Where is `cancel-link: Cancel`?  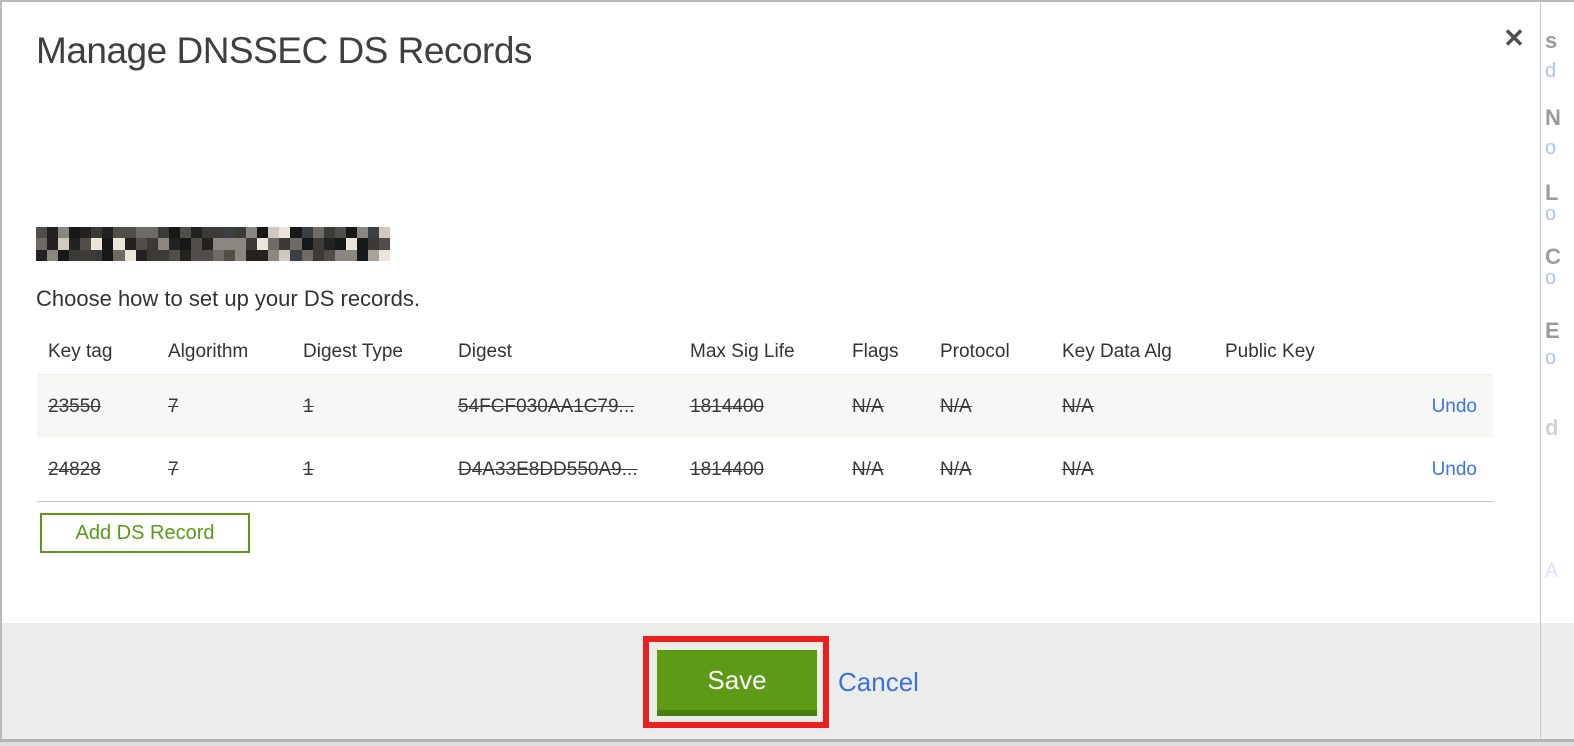 cancel-link: Cancel is located at coordinates (878, 682).